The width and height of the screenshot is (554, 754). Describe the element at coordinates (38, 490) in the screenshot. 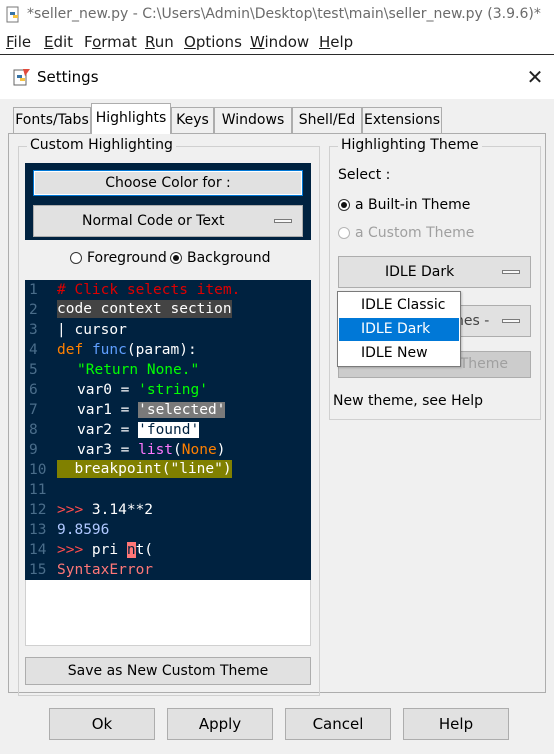

I see `line-number: 11` at that location.